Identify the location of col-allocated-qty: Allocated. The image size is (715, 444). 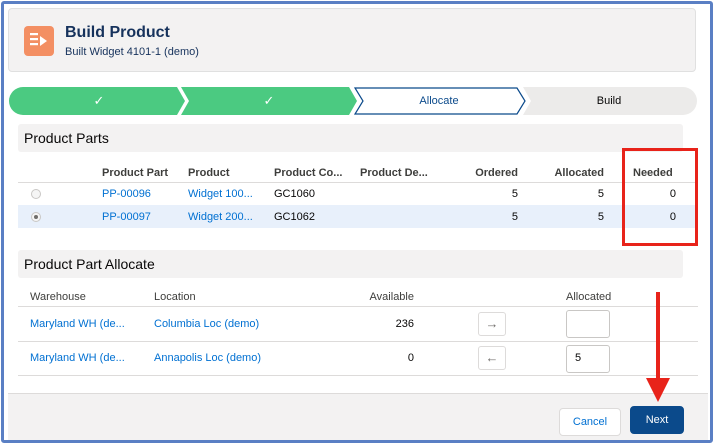
(588, 297).